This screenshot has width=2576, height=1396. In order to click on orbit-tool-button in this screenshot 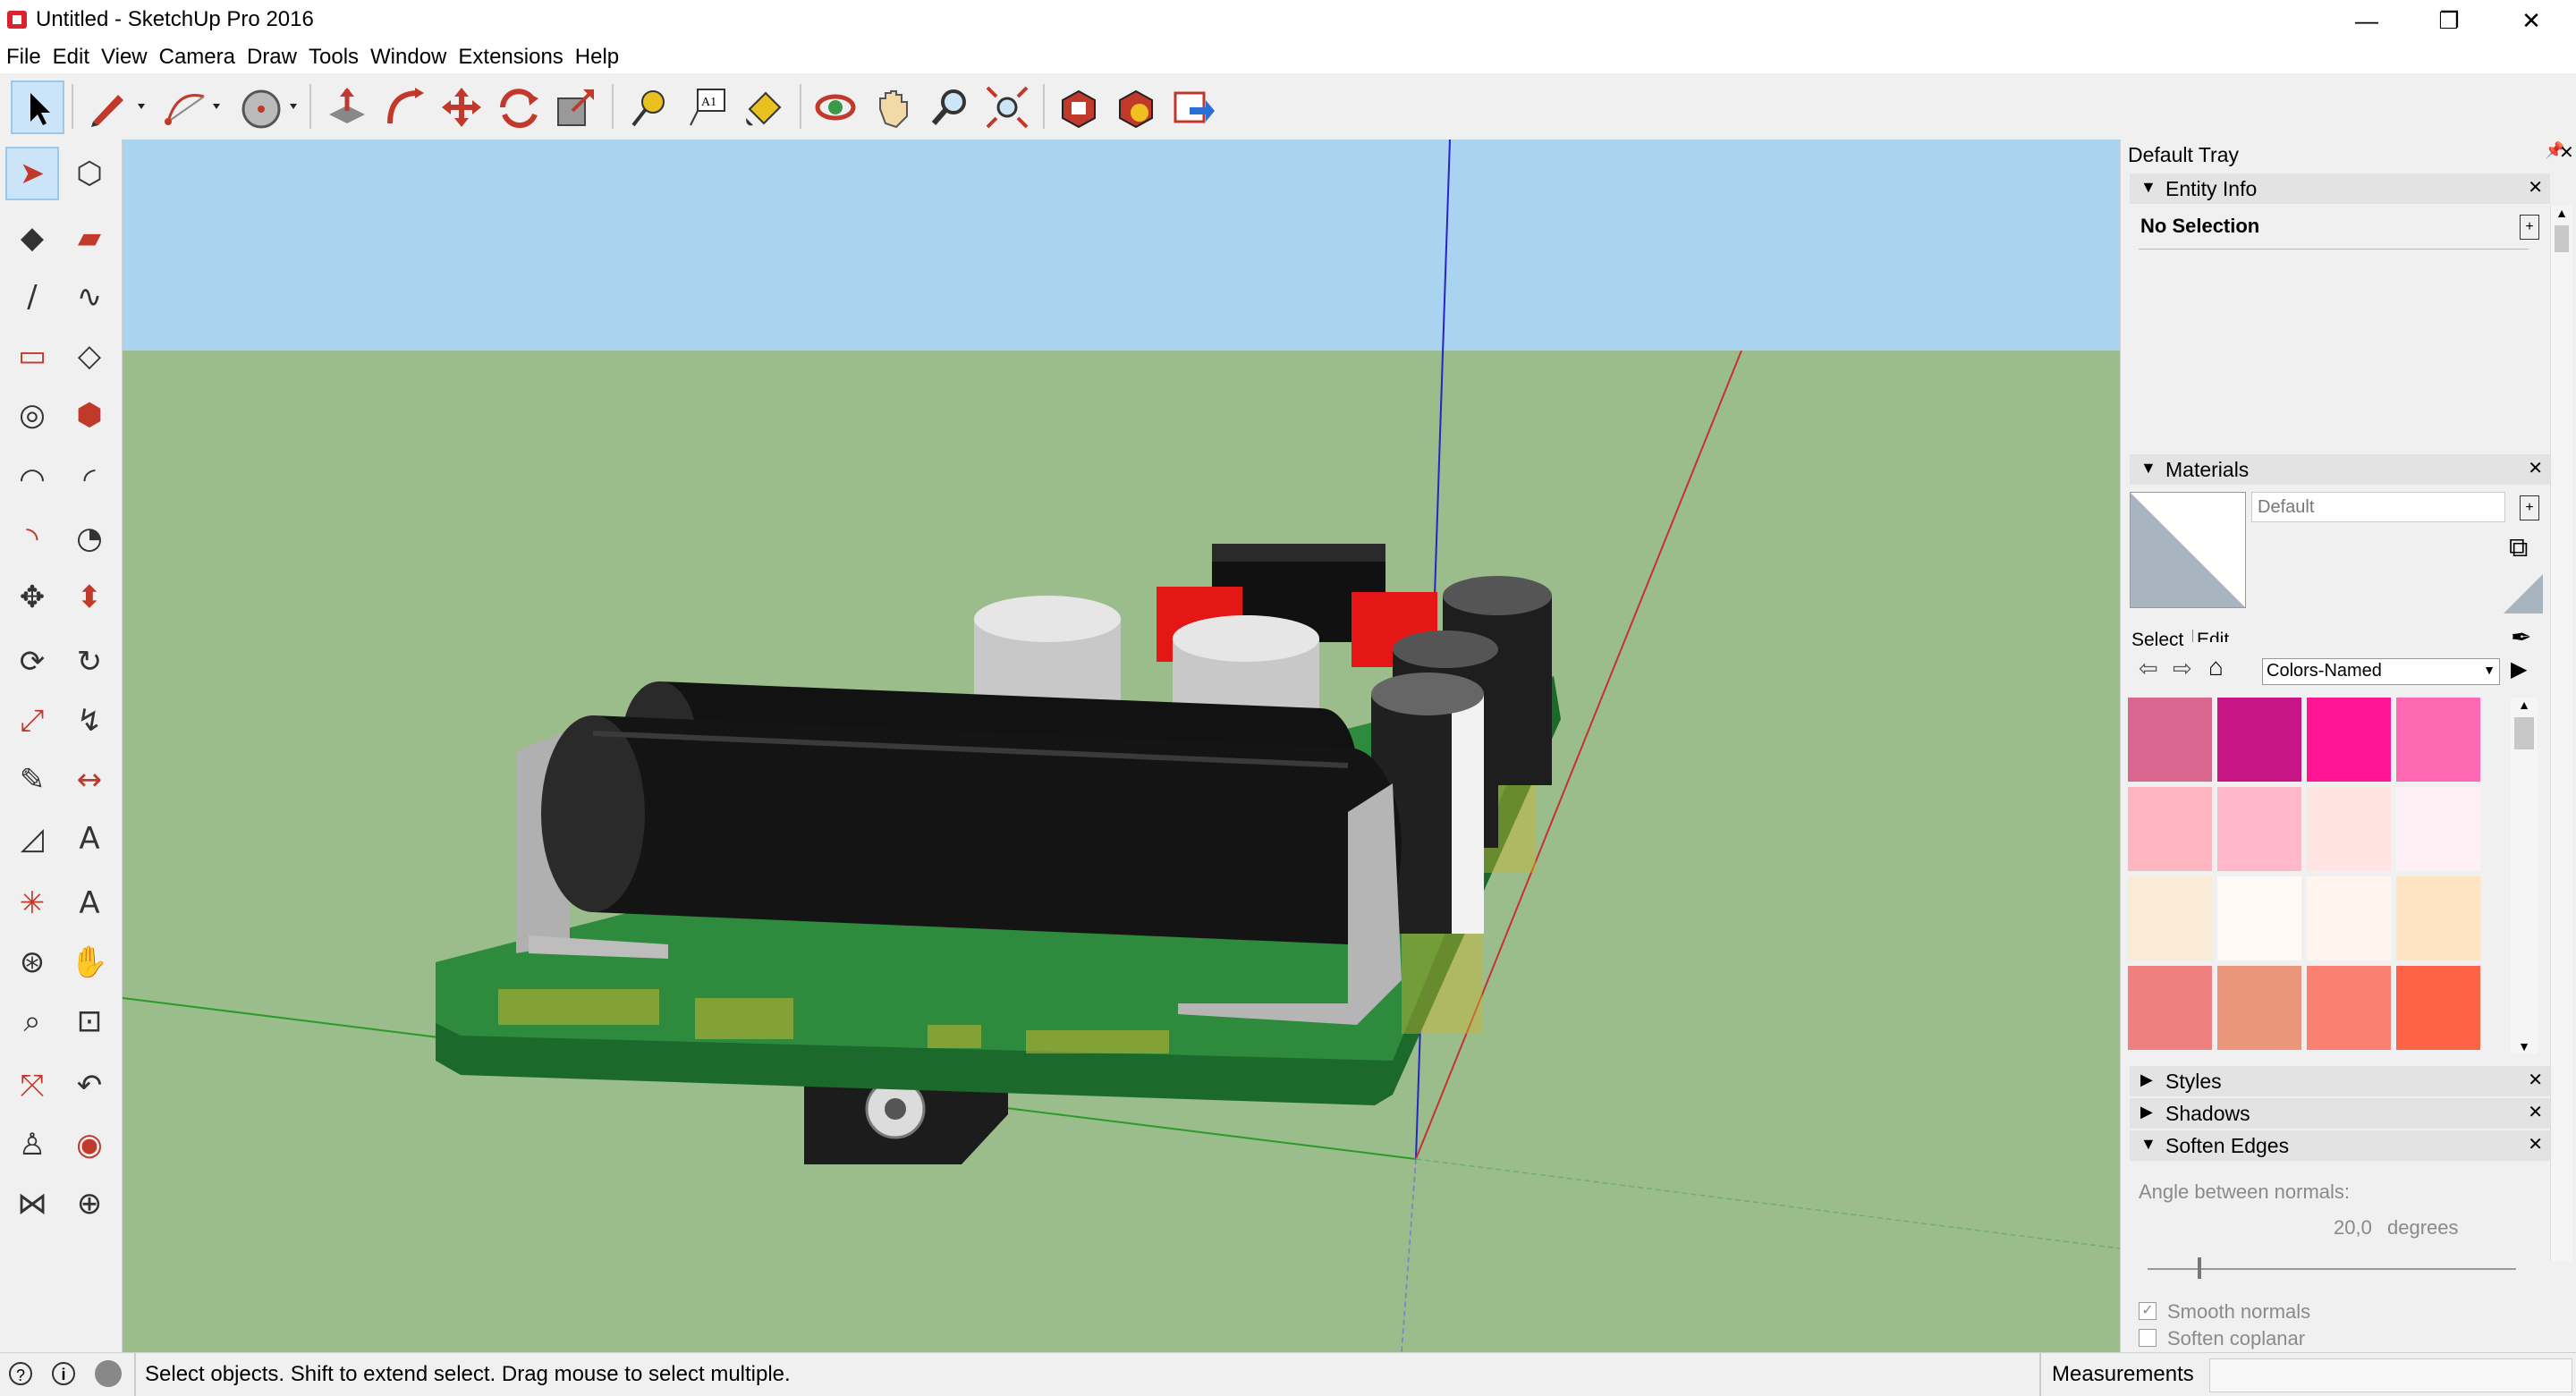, I will do `click(835, 107)`.